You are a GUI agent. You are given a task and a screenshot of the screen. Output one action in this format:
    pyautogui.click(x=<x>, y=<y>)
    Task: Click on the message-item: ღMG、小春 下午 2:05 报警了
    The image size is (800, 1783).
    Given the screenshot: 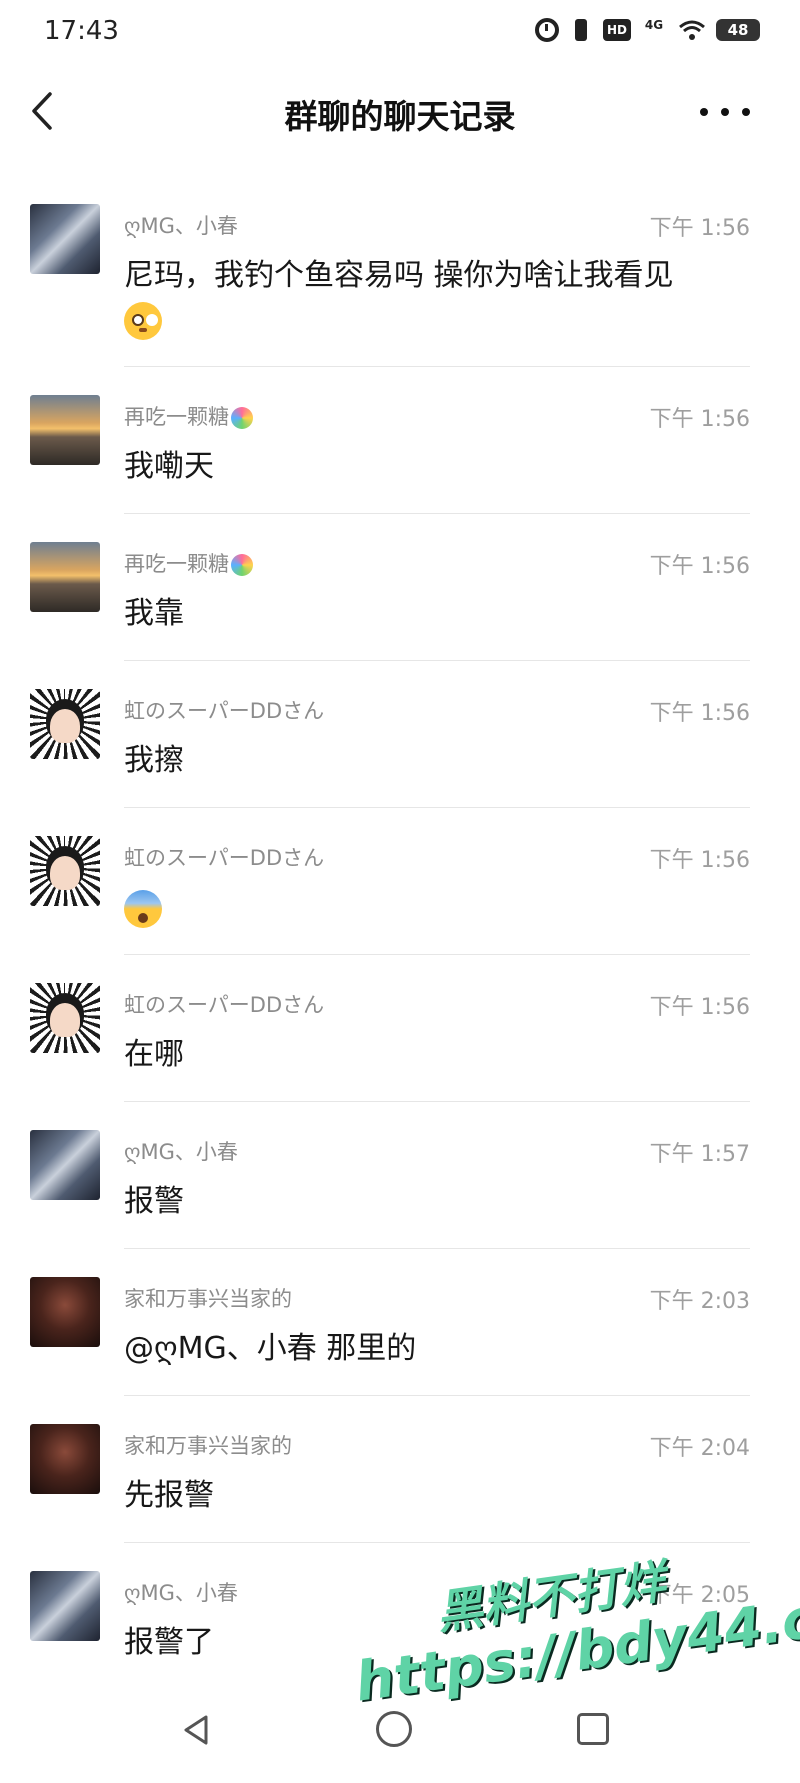 What is the action you would take?
    pyautogui.click(x=400, y=1616)
    